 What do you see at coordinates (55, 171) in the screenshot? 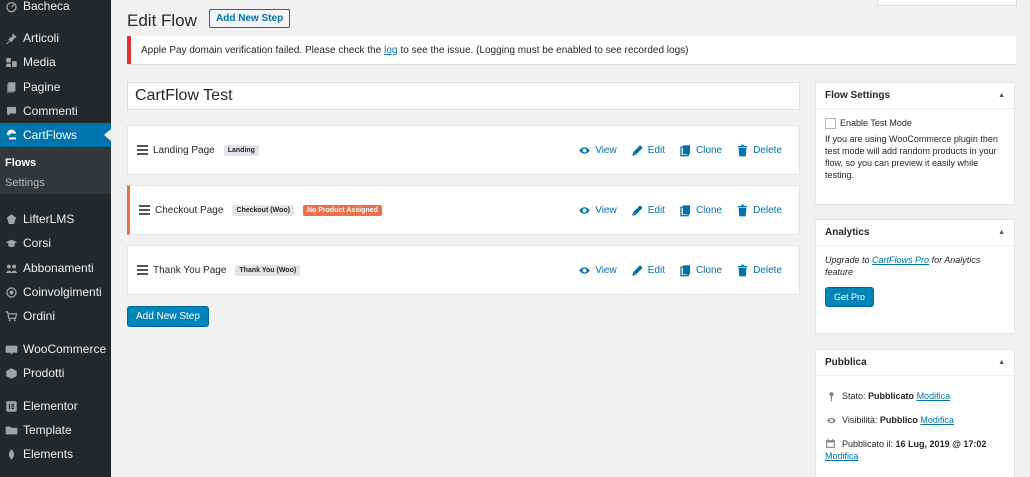
I see `cartflows-submenu: Flows Settings` at bounding box center [55, 171].